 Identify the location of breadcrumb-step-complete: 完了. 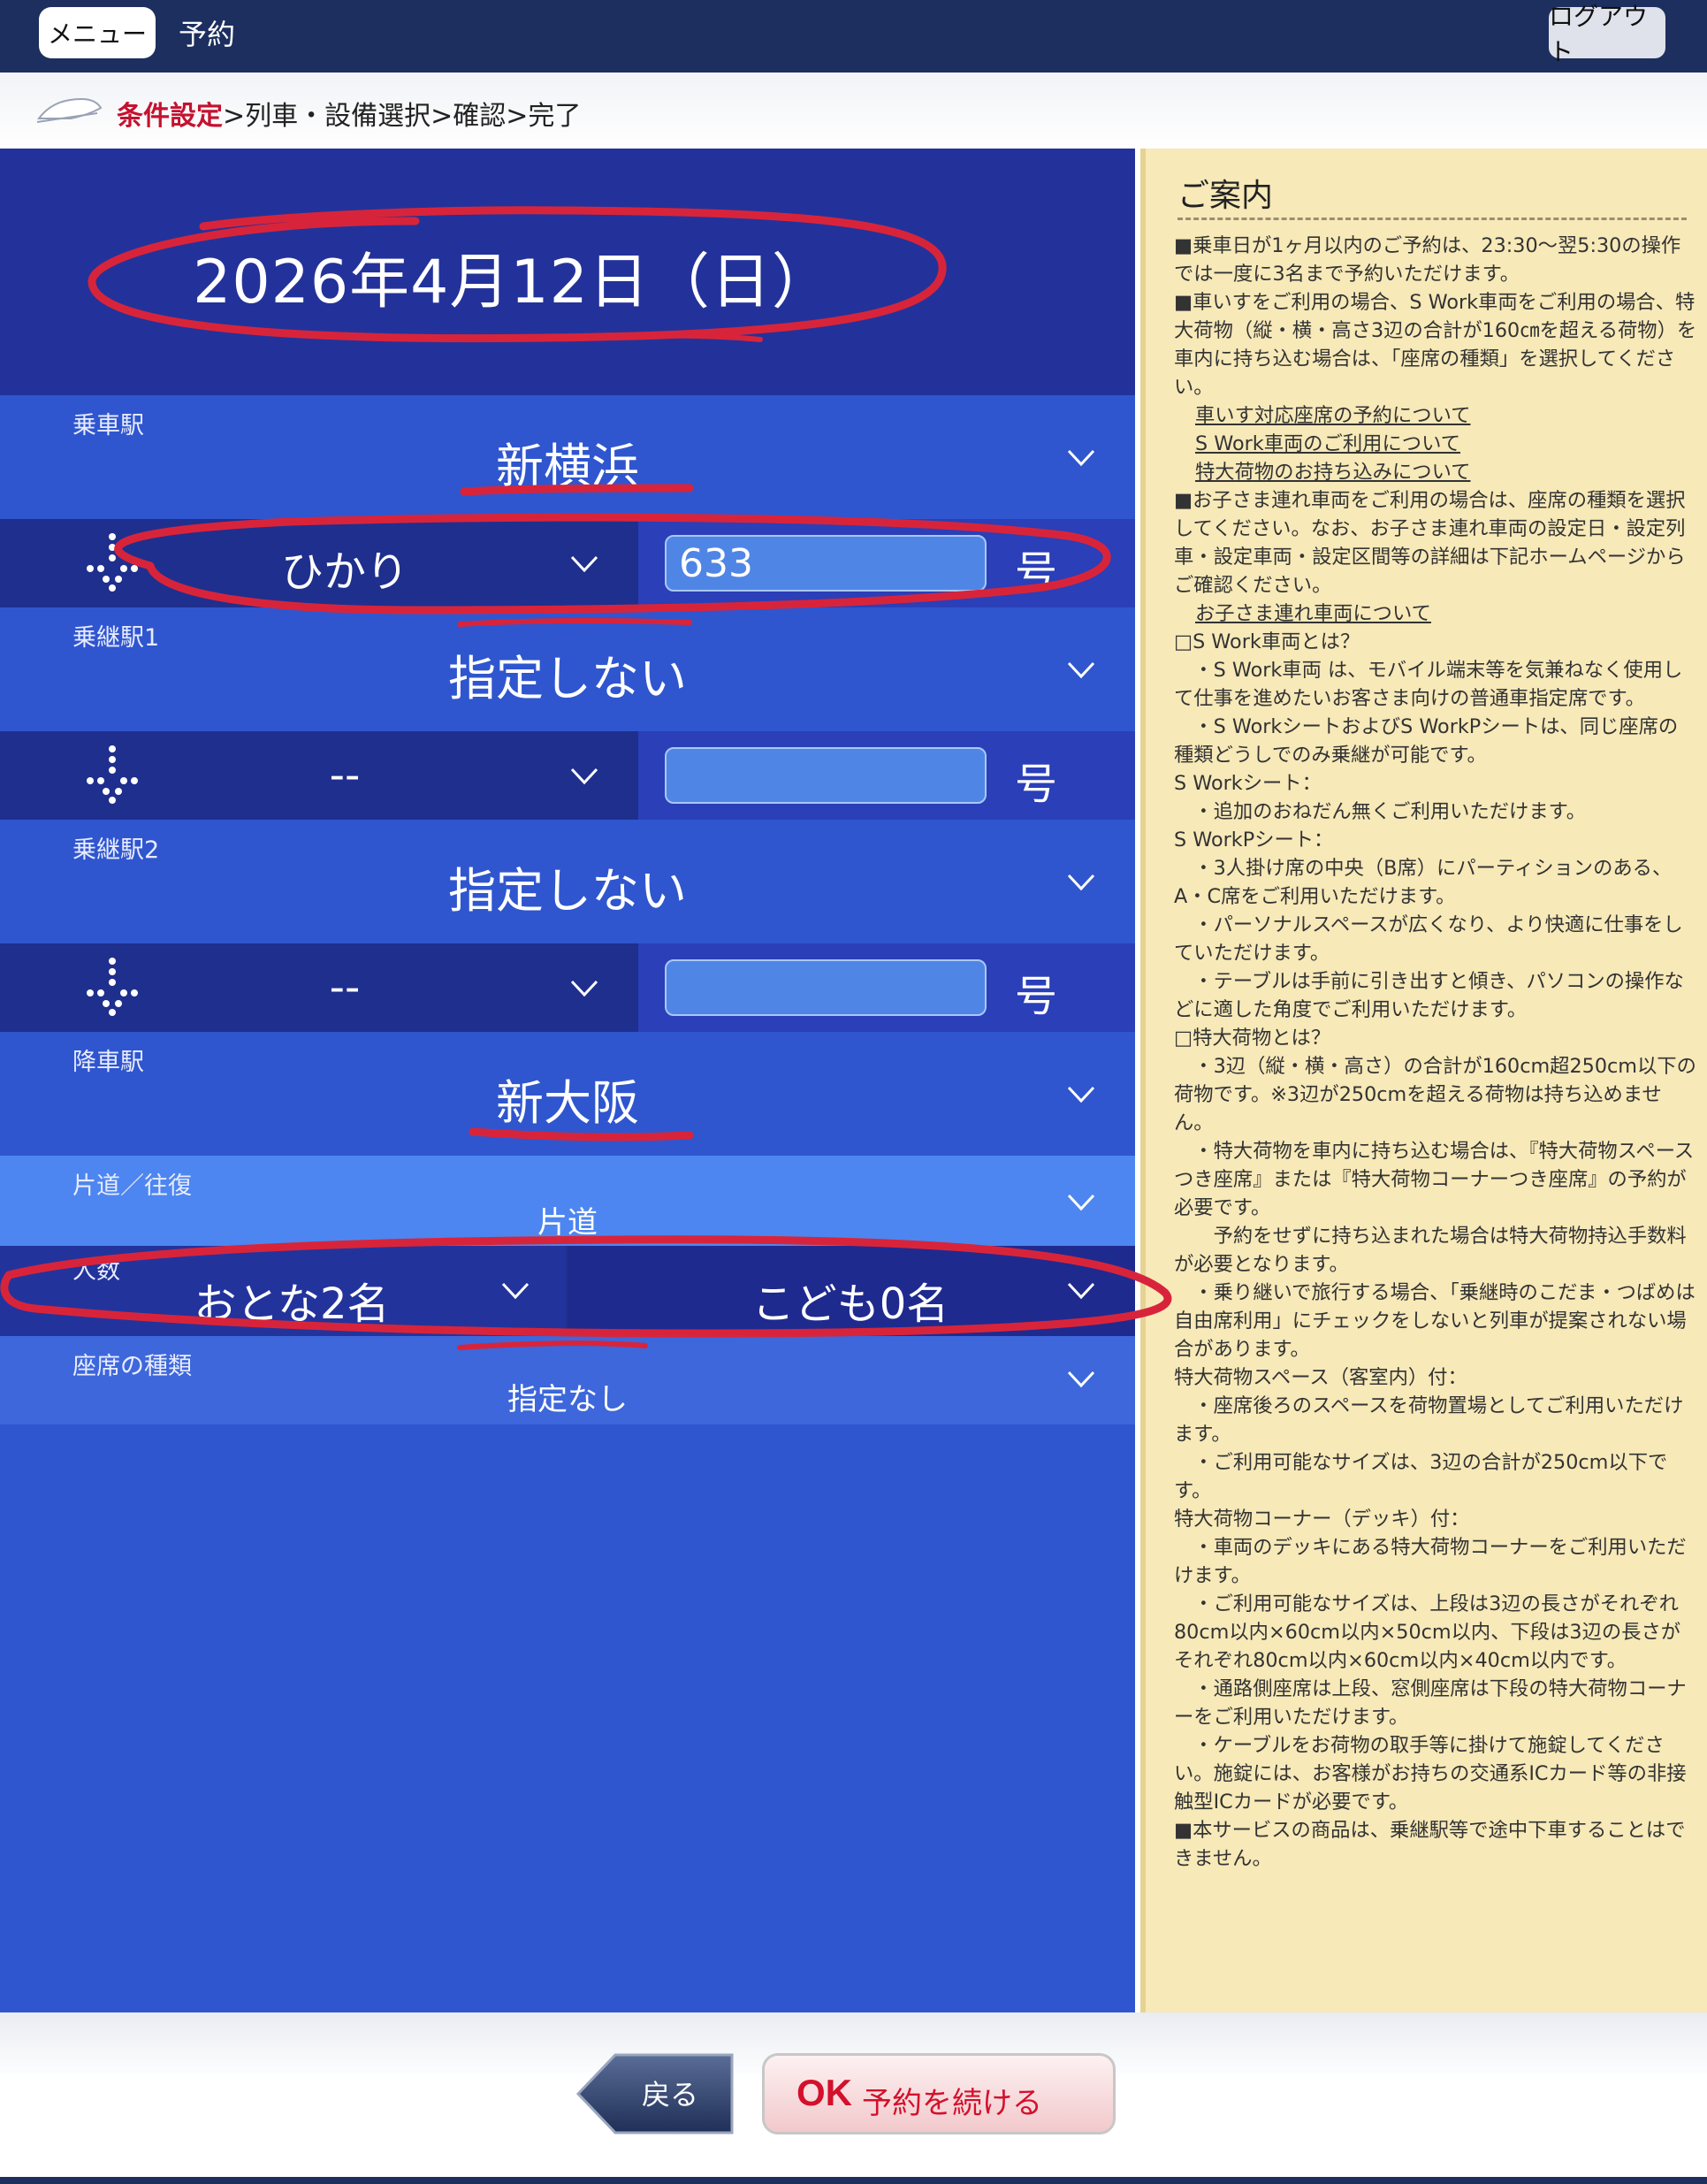
(555, 116).